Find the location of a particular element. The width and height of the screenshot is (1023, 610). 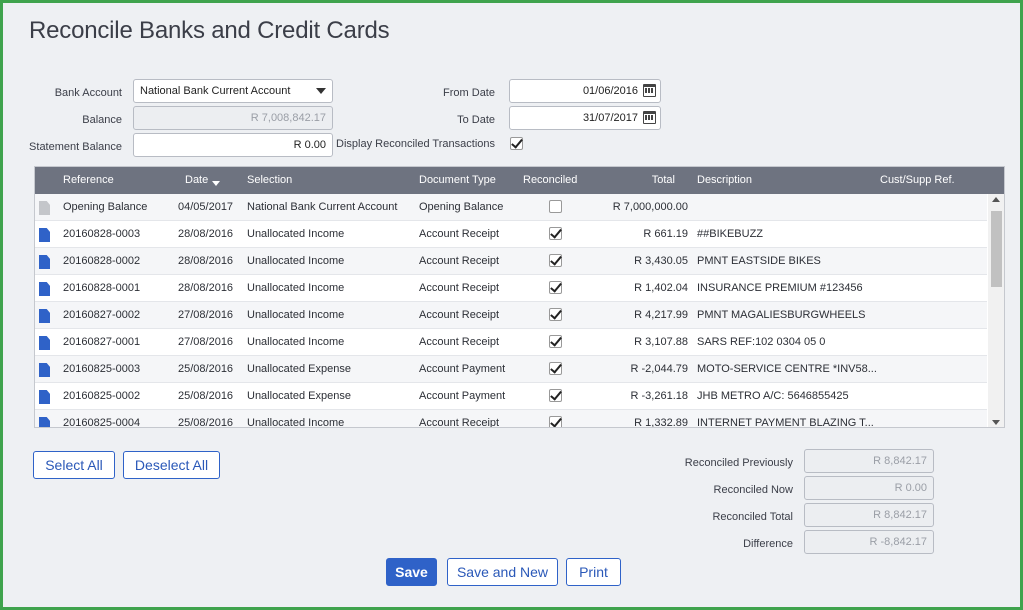

cell-date: 25/08/2016 is located at coordinates (206, 422).